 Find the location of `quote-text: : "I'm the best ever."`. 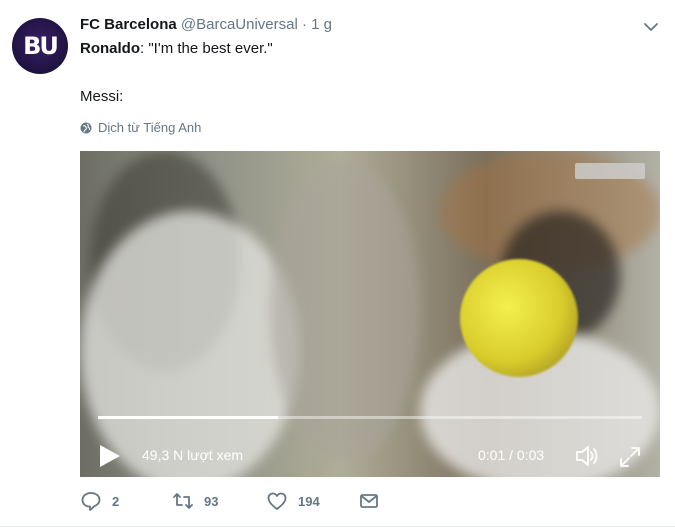

quote-text: : "I'm the best ever." is located at coordinates (206, 48).